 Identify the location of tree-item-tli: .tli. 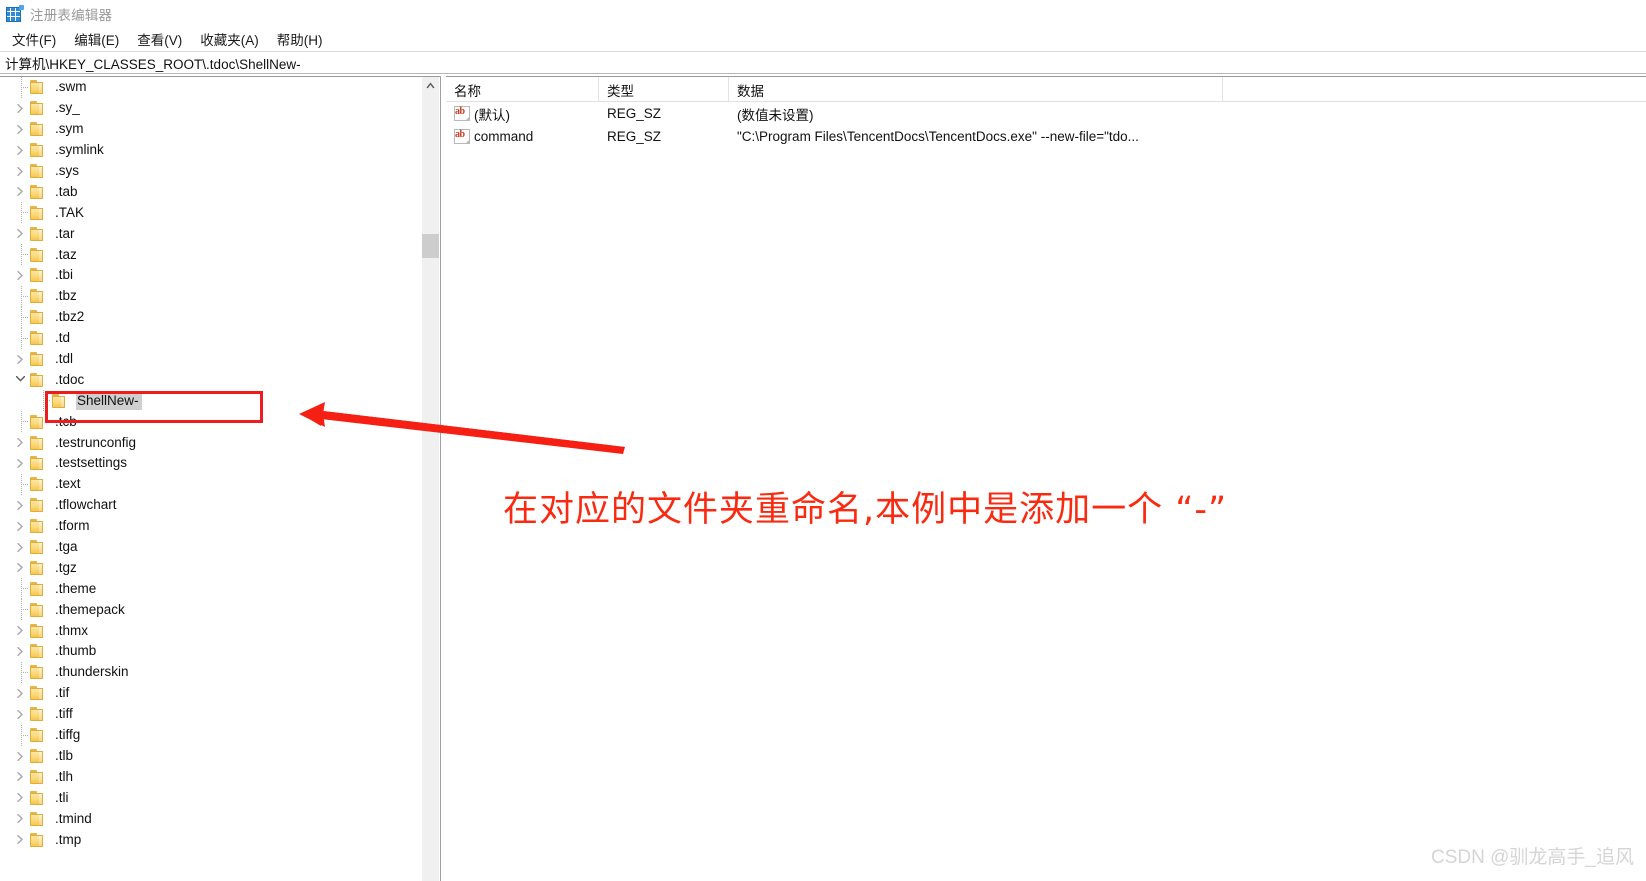
(209, 797).